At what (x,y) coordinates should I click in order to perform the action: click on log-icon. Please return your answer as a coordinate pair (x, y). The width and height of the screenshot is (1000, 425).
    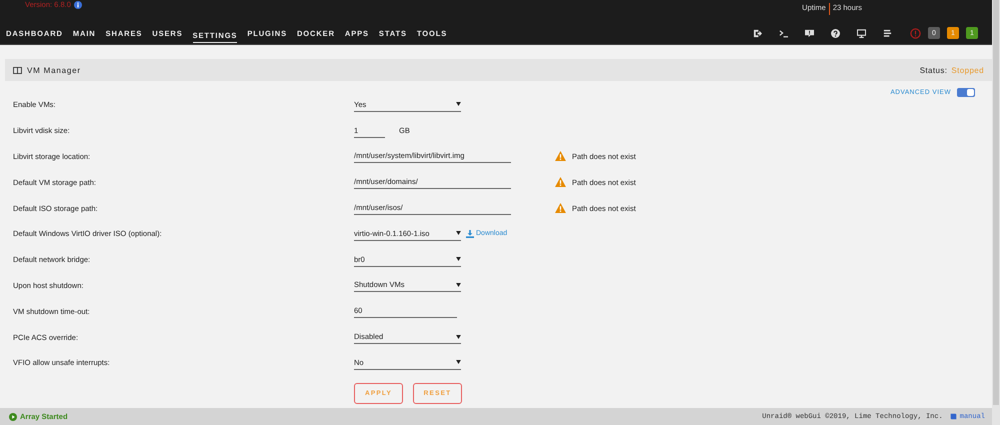
    Looking at the image, I should click on (887, 33).